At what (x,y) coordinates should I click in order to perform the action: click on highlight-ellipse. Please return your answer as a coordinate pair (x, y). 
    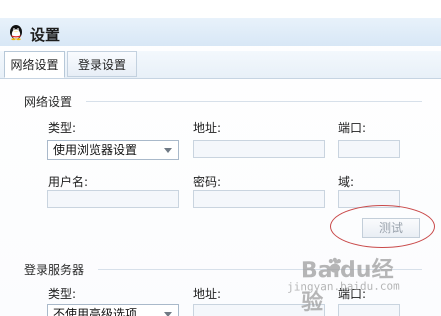
    Looking at the image, I should click on (382, 226).